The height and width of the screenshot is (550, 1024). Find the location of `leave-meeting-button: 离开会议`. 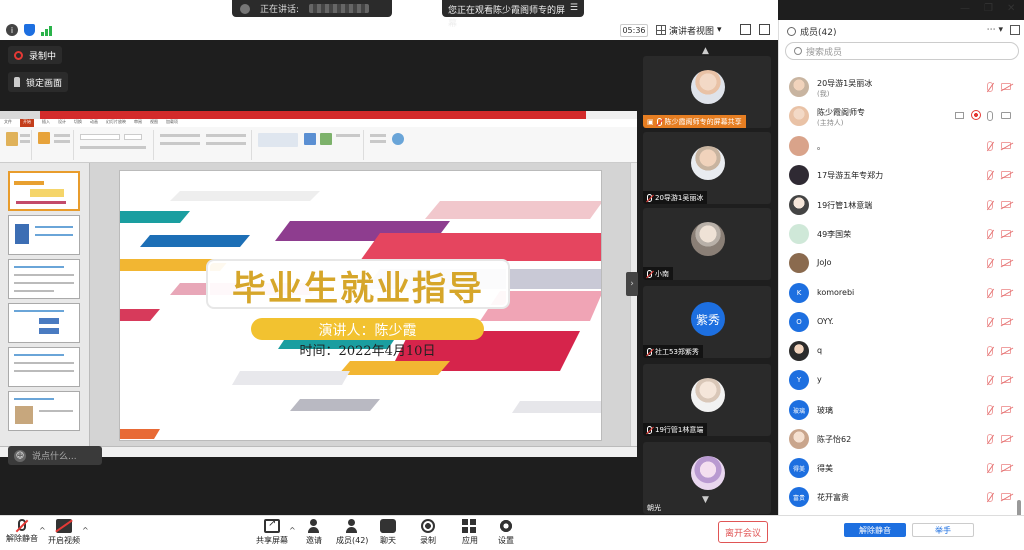

leave-meeting-button: 离开会议 is located at coordinates (743, 532).